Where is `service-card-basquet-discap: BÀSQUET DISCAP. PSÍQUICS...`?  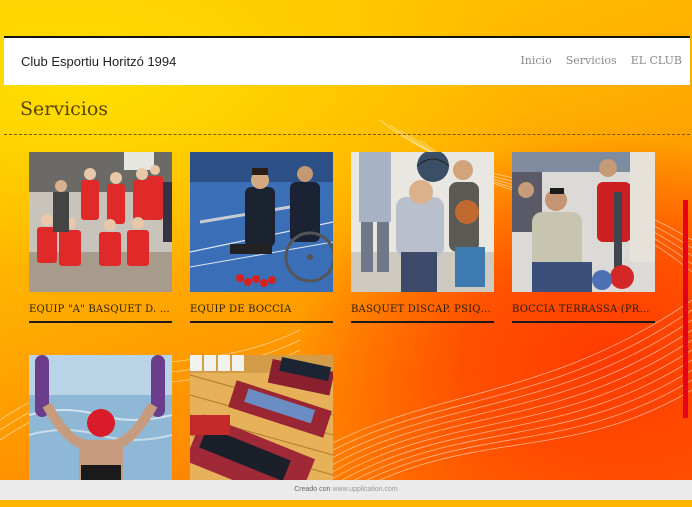
service-card-basquet-discap: BÀSQUET DISCAP. PSÍQUICS... is located at coordinates (422, 237).